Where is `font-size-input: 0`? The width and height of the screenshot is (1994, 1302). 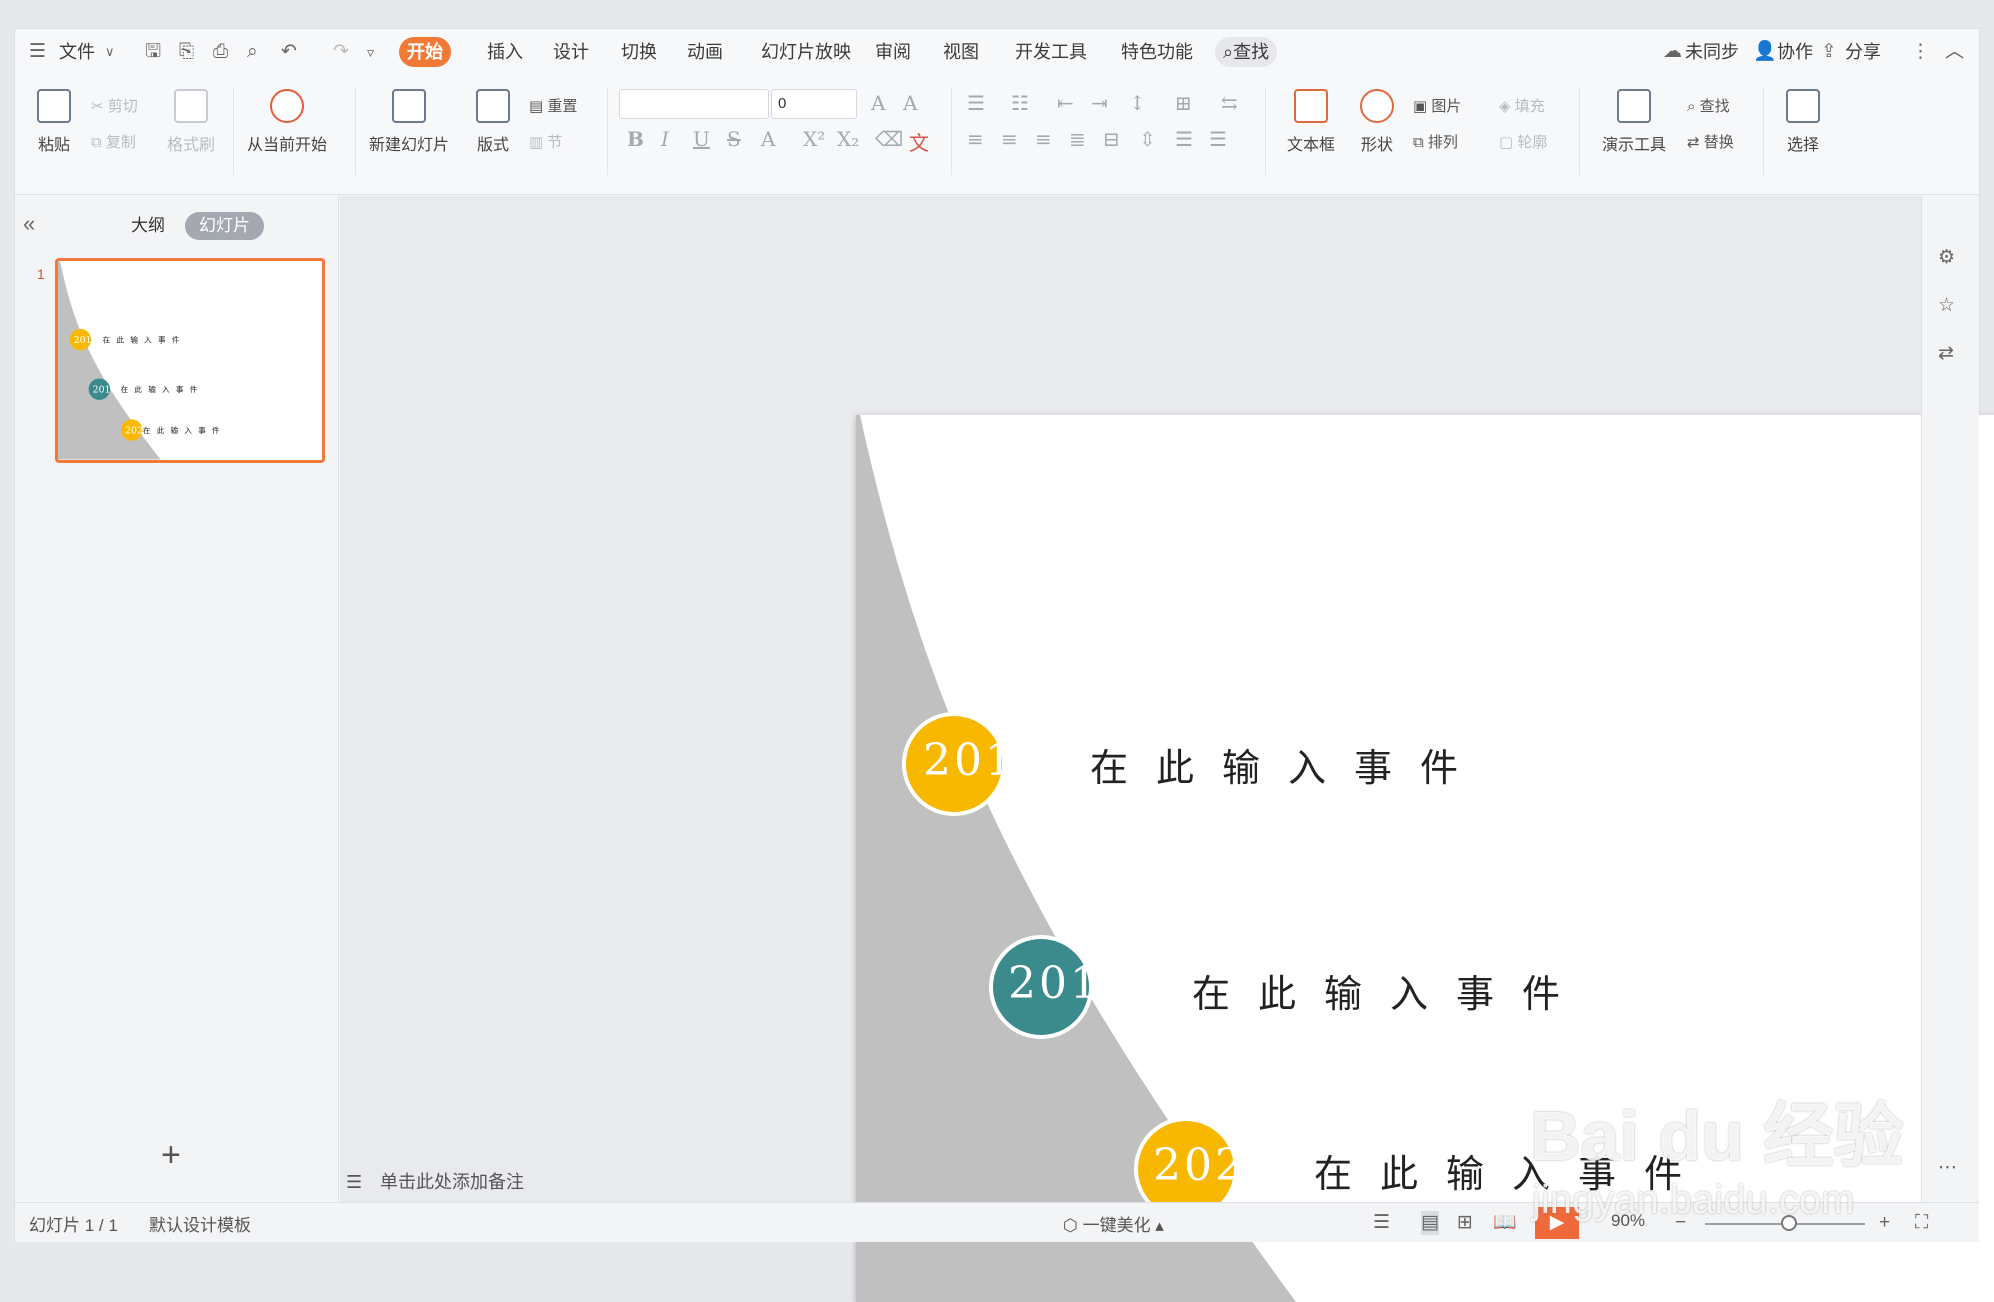 font-size-input: 0 is located at coordinates (814, 104).